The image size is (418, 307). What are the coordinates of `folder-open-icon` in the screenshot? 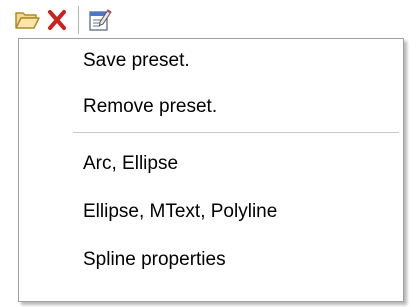 It's located at (27, 20).